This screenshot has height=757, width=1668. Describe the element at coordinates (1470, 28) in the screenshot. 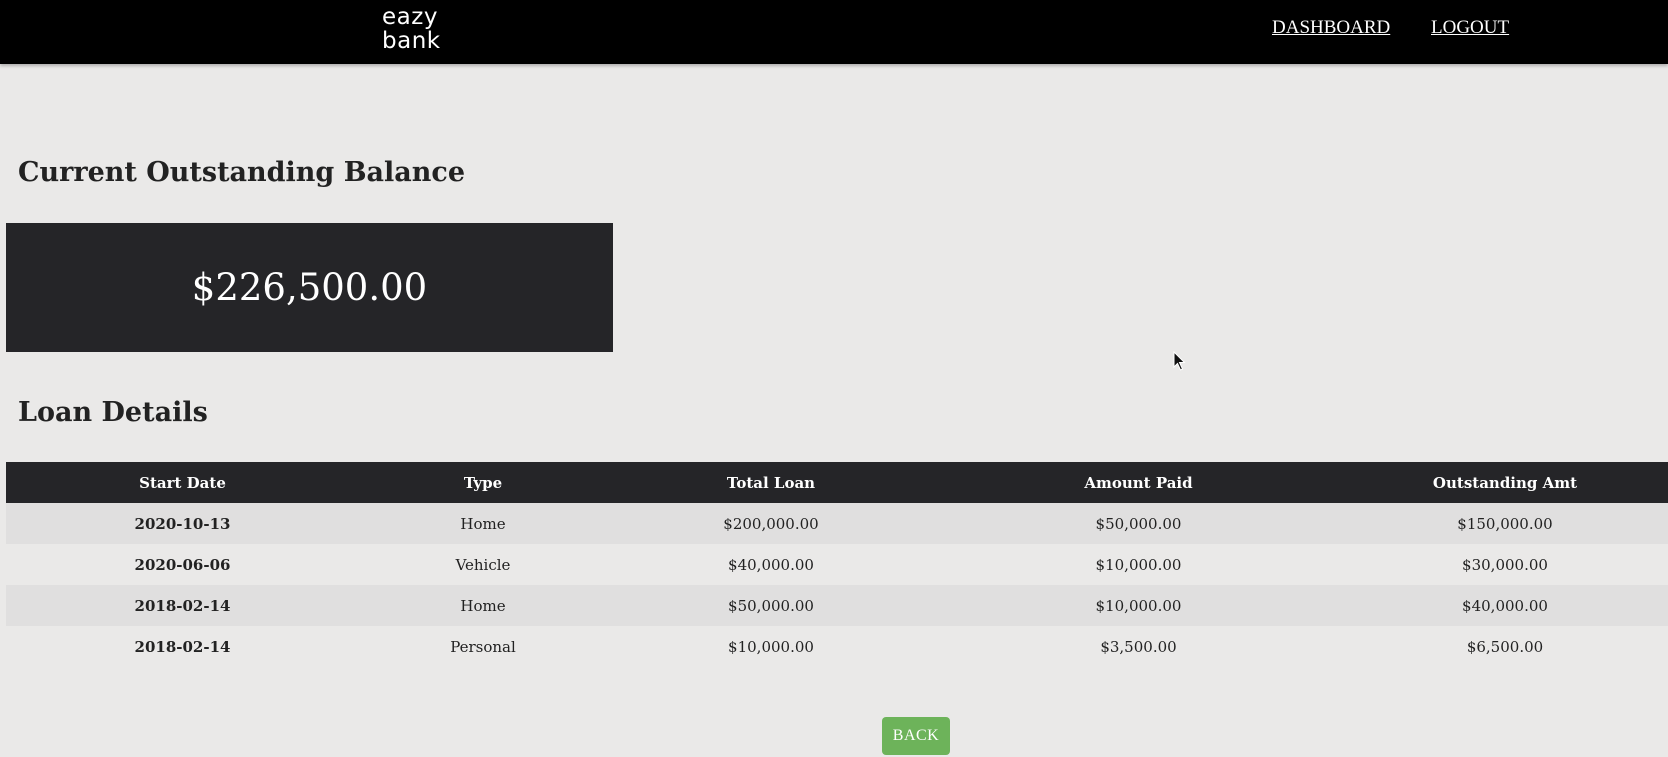

I see `nav-logout-link: LOGOUT` at that location.